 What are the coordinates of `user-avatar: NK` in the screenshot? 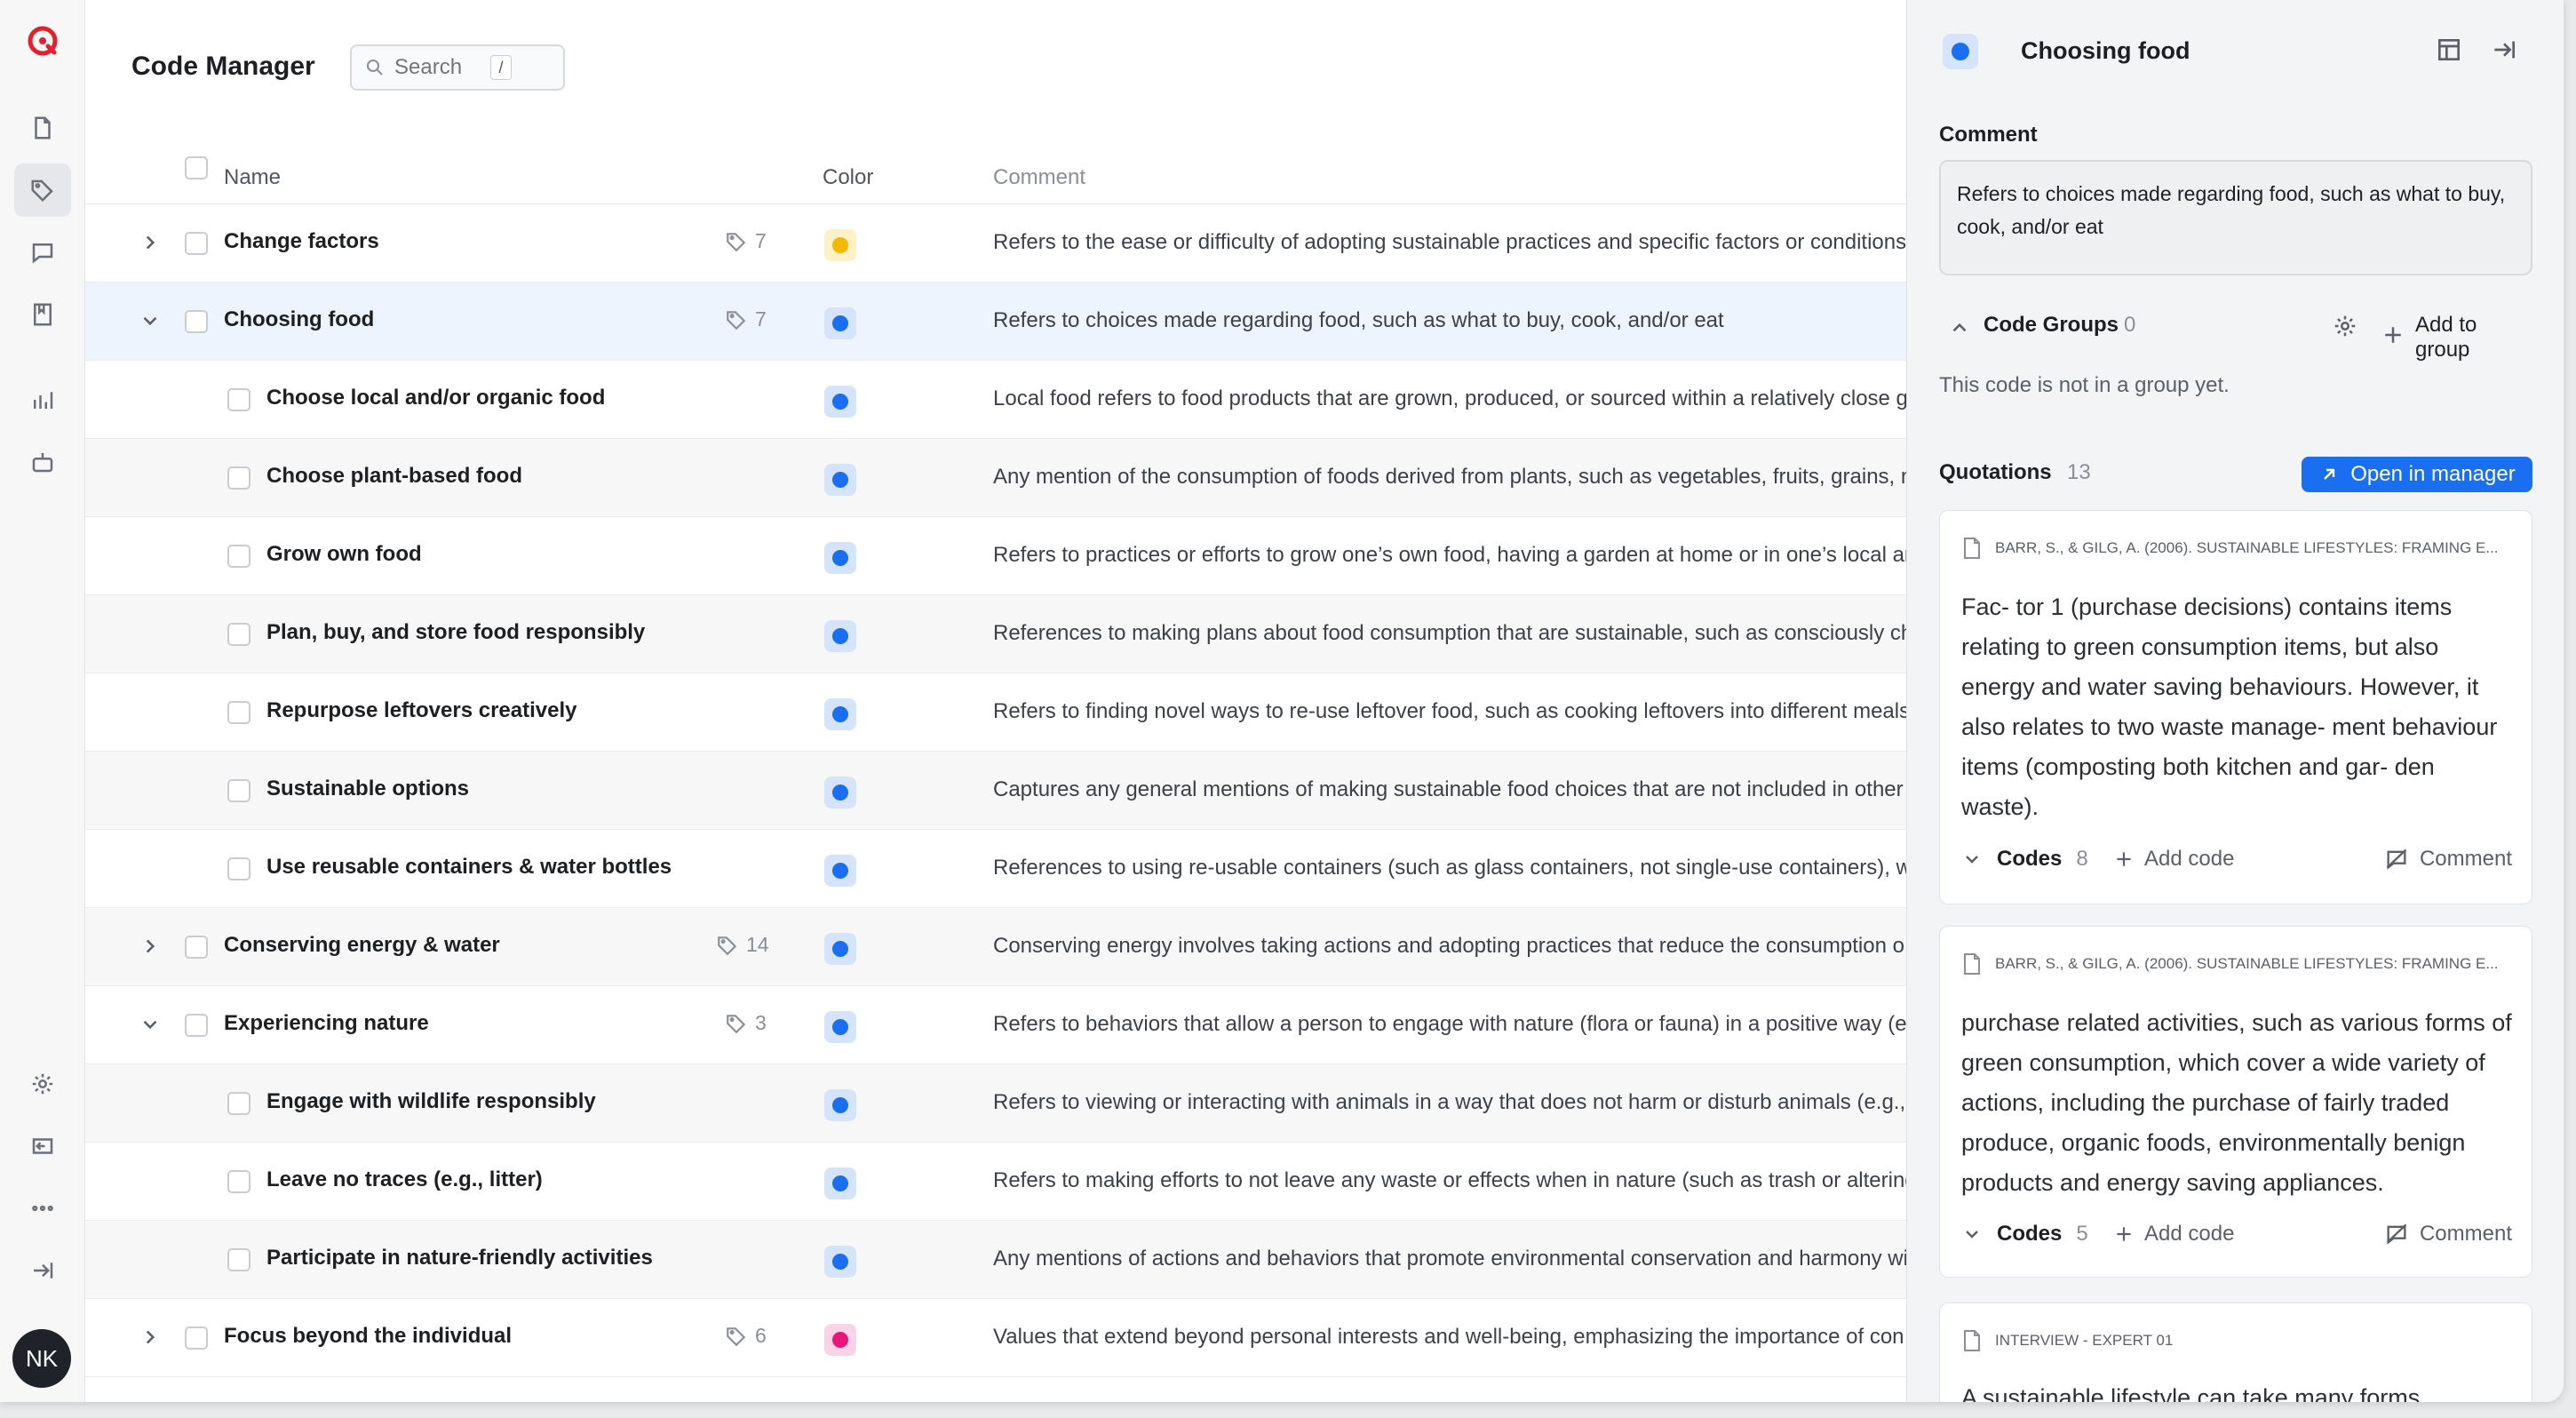 It's located at (41, 1358).